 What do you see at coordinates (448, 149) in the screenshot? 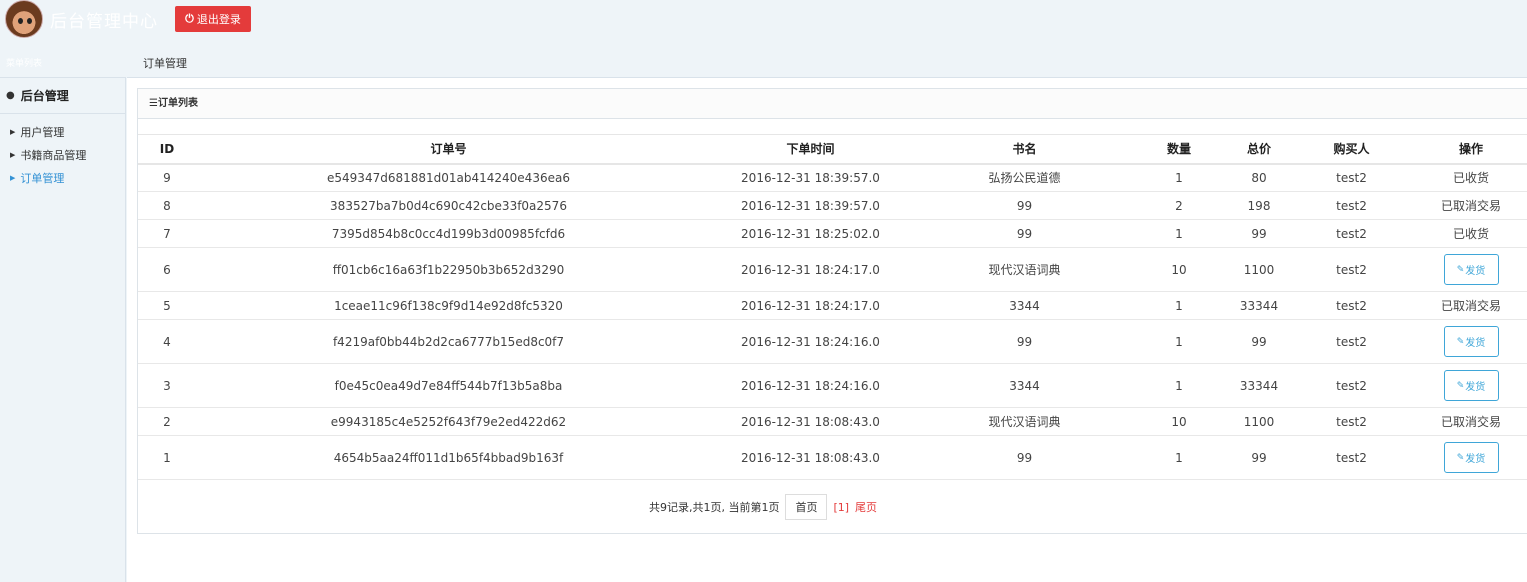
I see `column-header: 订单号` at bounding box center [448, 149].